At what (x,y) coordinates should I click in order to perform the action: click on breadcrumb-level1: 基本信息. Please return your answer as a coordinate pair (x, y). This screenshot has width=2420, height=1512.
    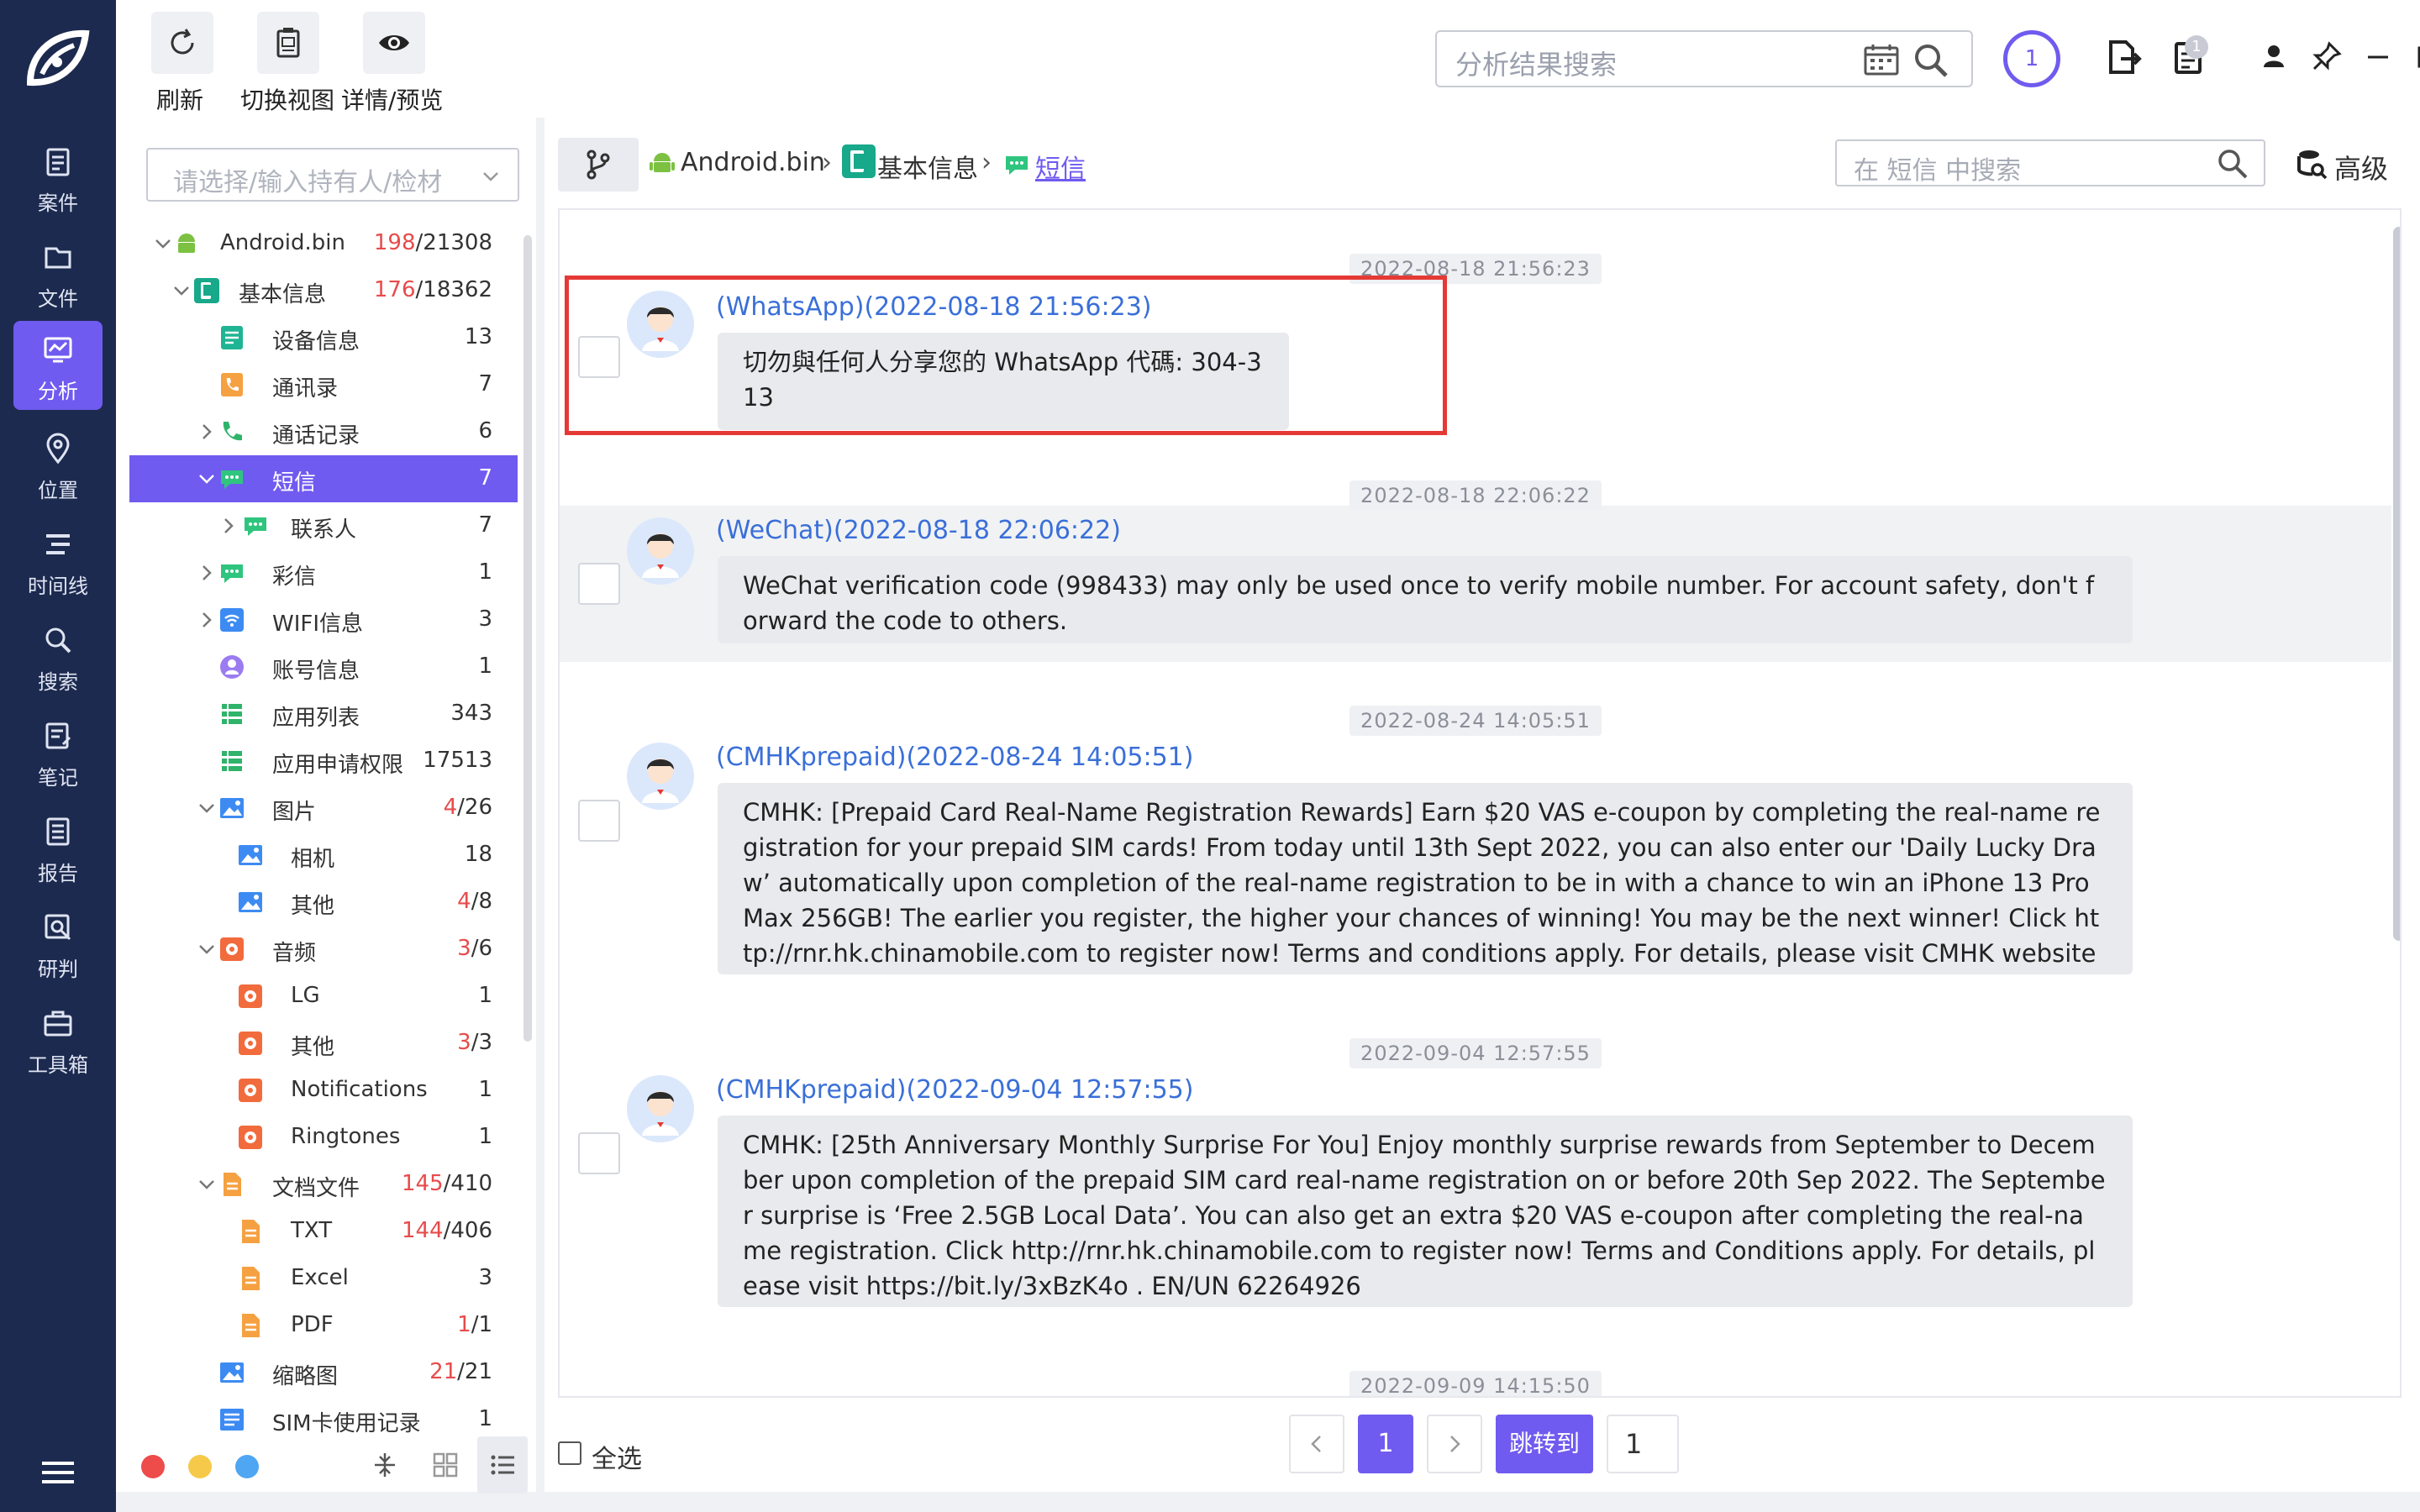
    Looking at the image, I should click on (928, 166).